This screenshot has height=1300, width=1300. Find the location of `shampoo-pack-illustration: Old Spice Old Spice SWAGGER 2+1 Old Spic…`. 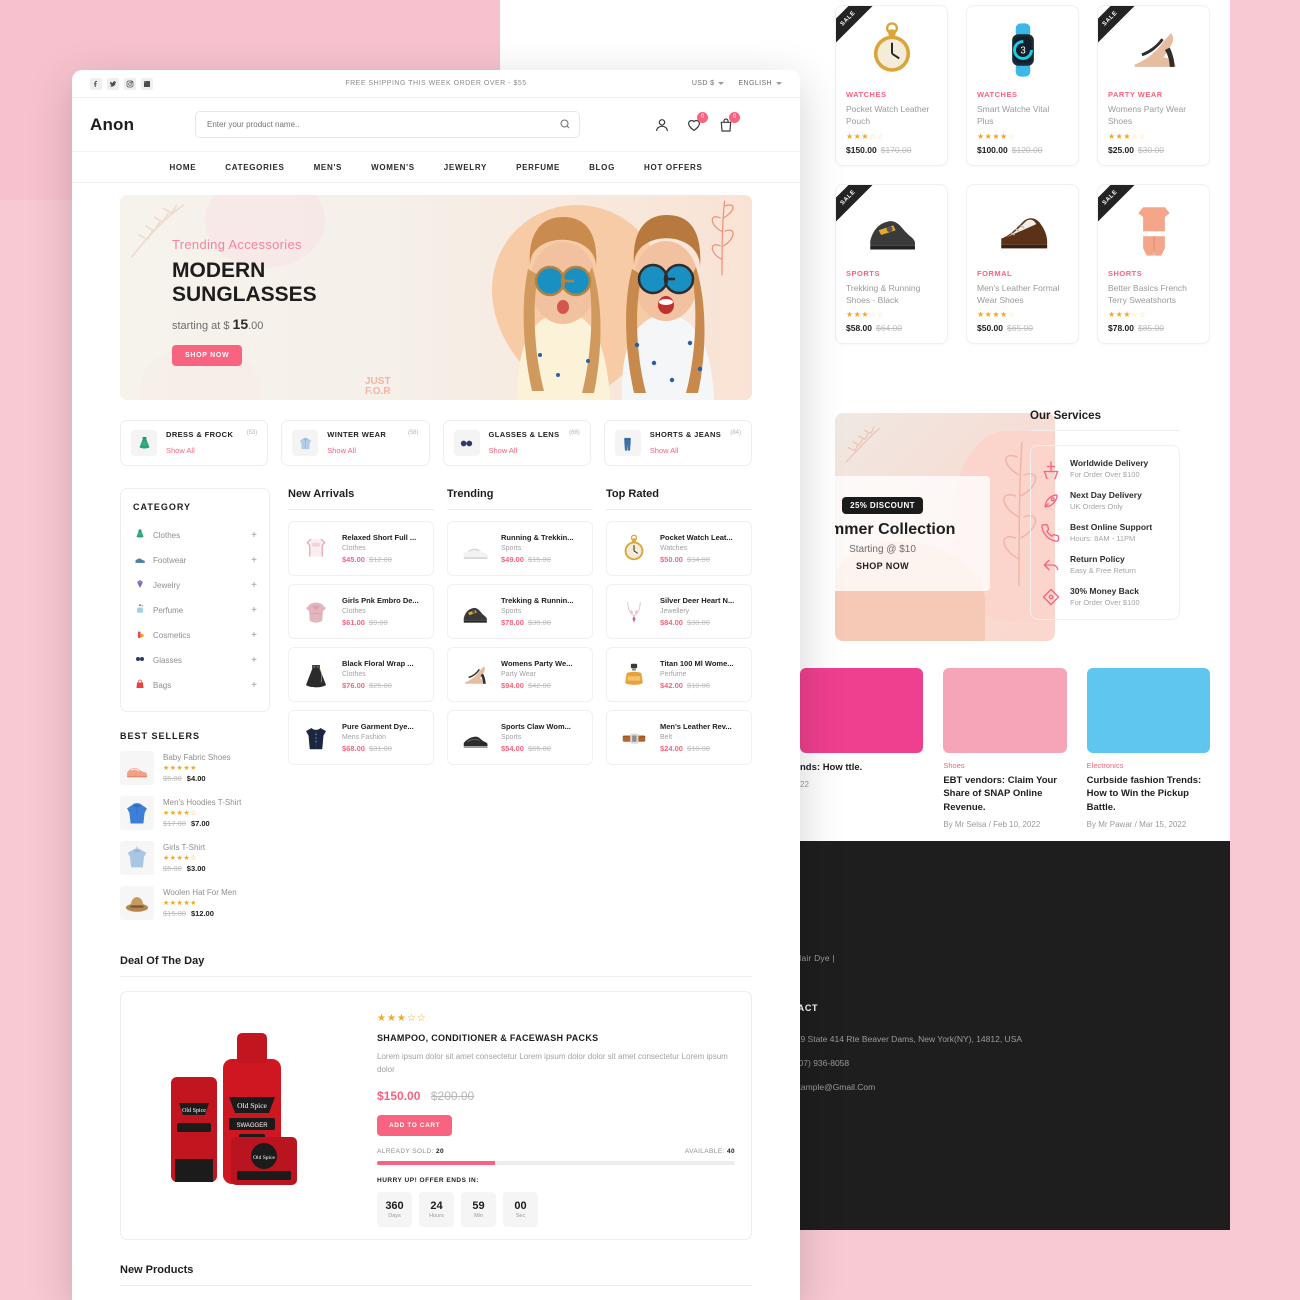

shampoo-pack-illustration: Old Spice Old Spice SWAGGER 2+1 Old Spic… is located at coordinates (234, 1109).